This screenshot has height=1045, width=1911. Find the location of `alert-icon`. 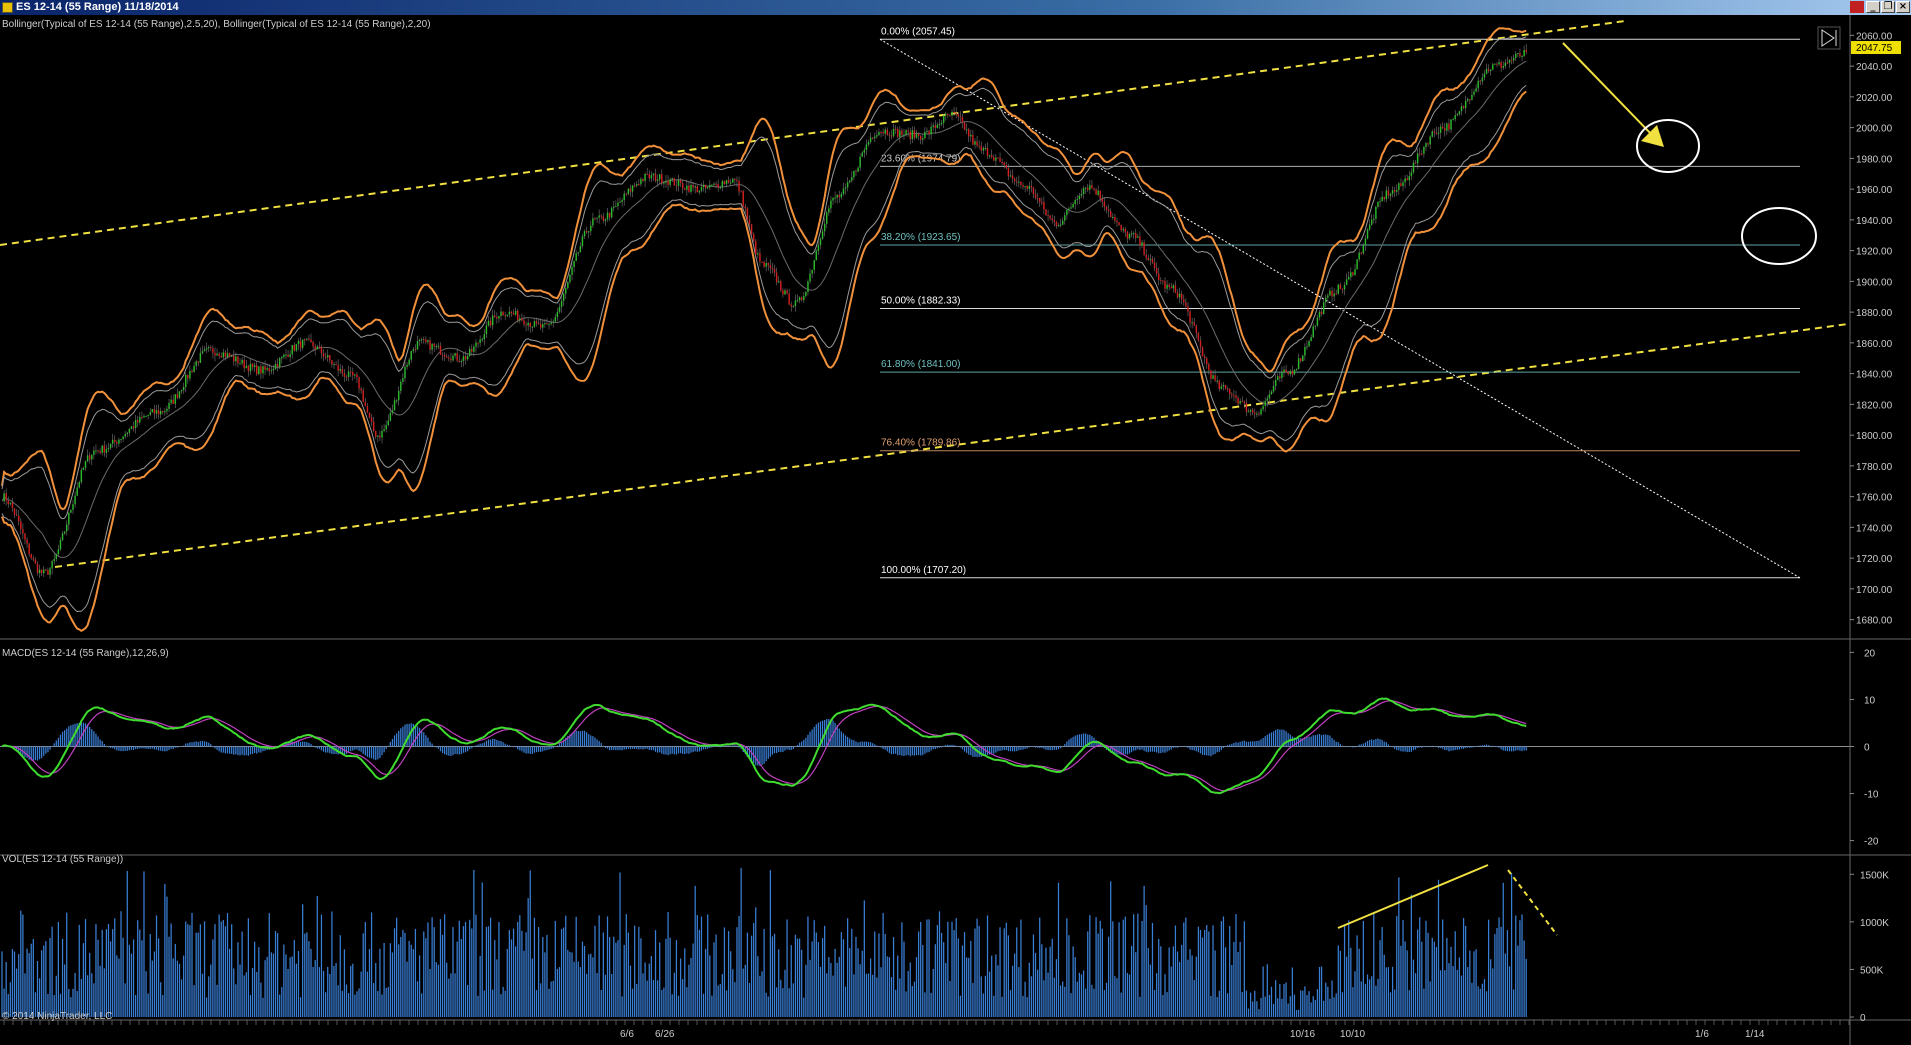

alert-icon is located at coordinates (1857, 7).